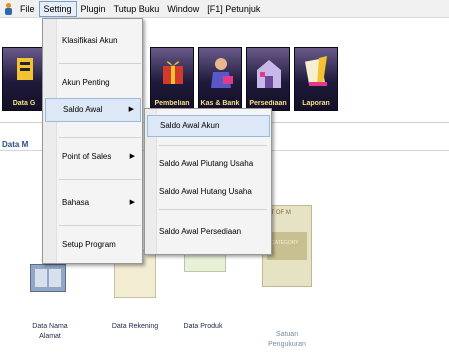 The height and width of the screenshot is (360, 449). Describe the element at coordinates (269, 74) in the screenshot. I see `inventory-icon` at that location.